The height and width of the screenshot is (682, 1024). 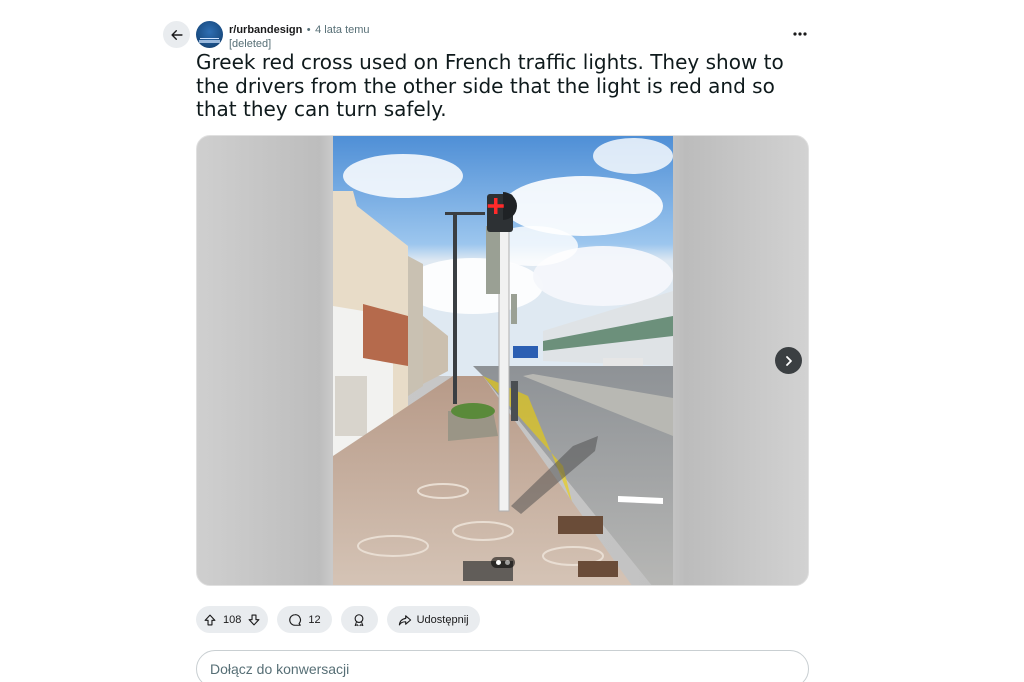 I want to click on award-icon, so click(x=359, y=619).